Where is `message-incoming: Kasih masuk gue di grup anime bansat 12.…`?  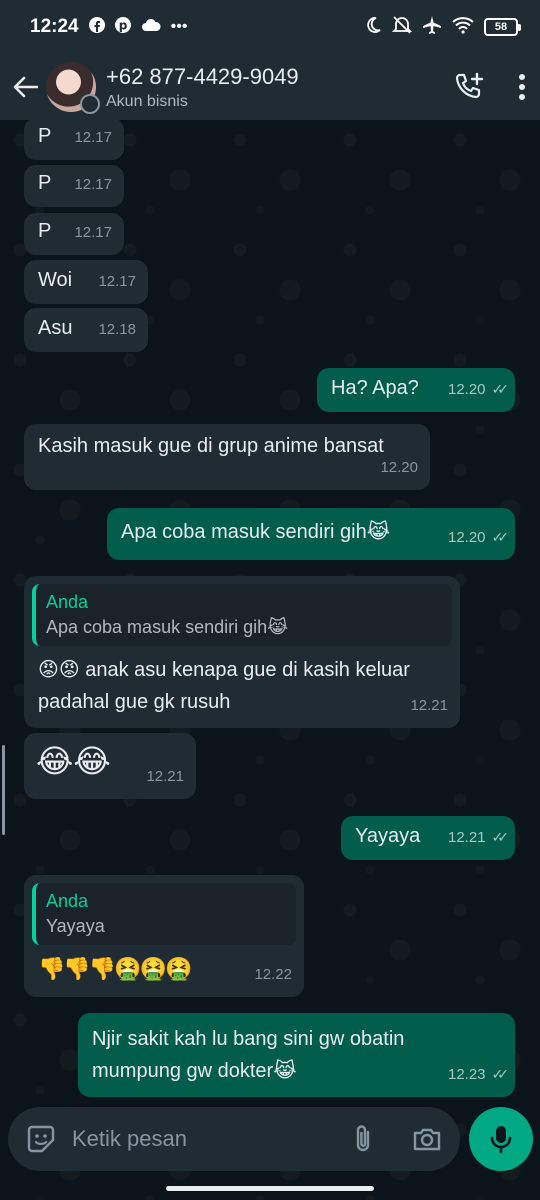
message-incoming: Kasih masuk gue di grup anime bansat 12.… is located at coordinates (227, 457).